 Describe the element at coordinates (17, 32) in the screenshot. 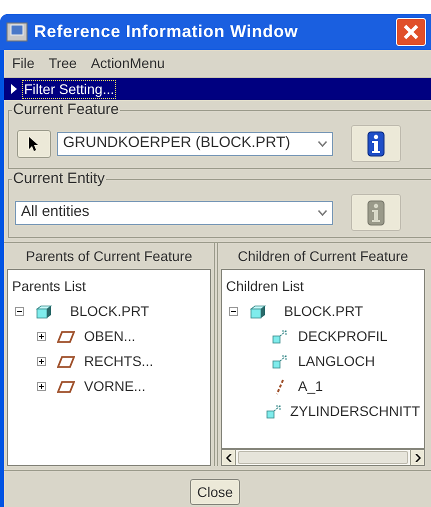

I see `window-icon` at that location.